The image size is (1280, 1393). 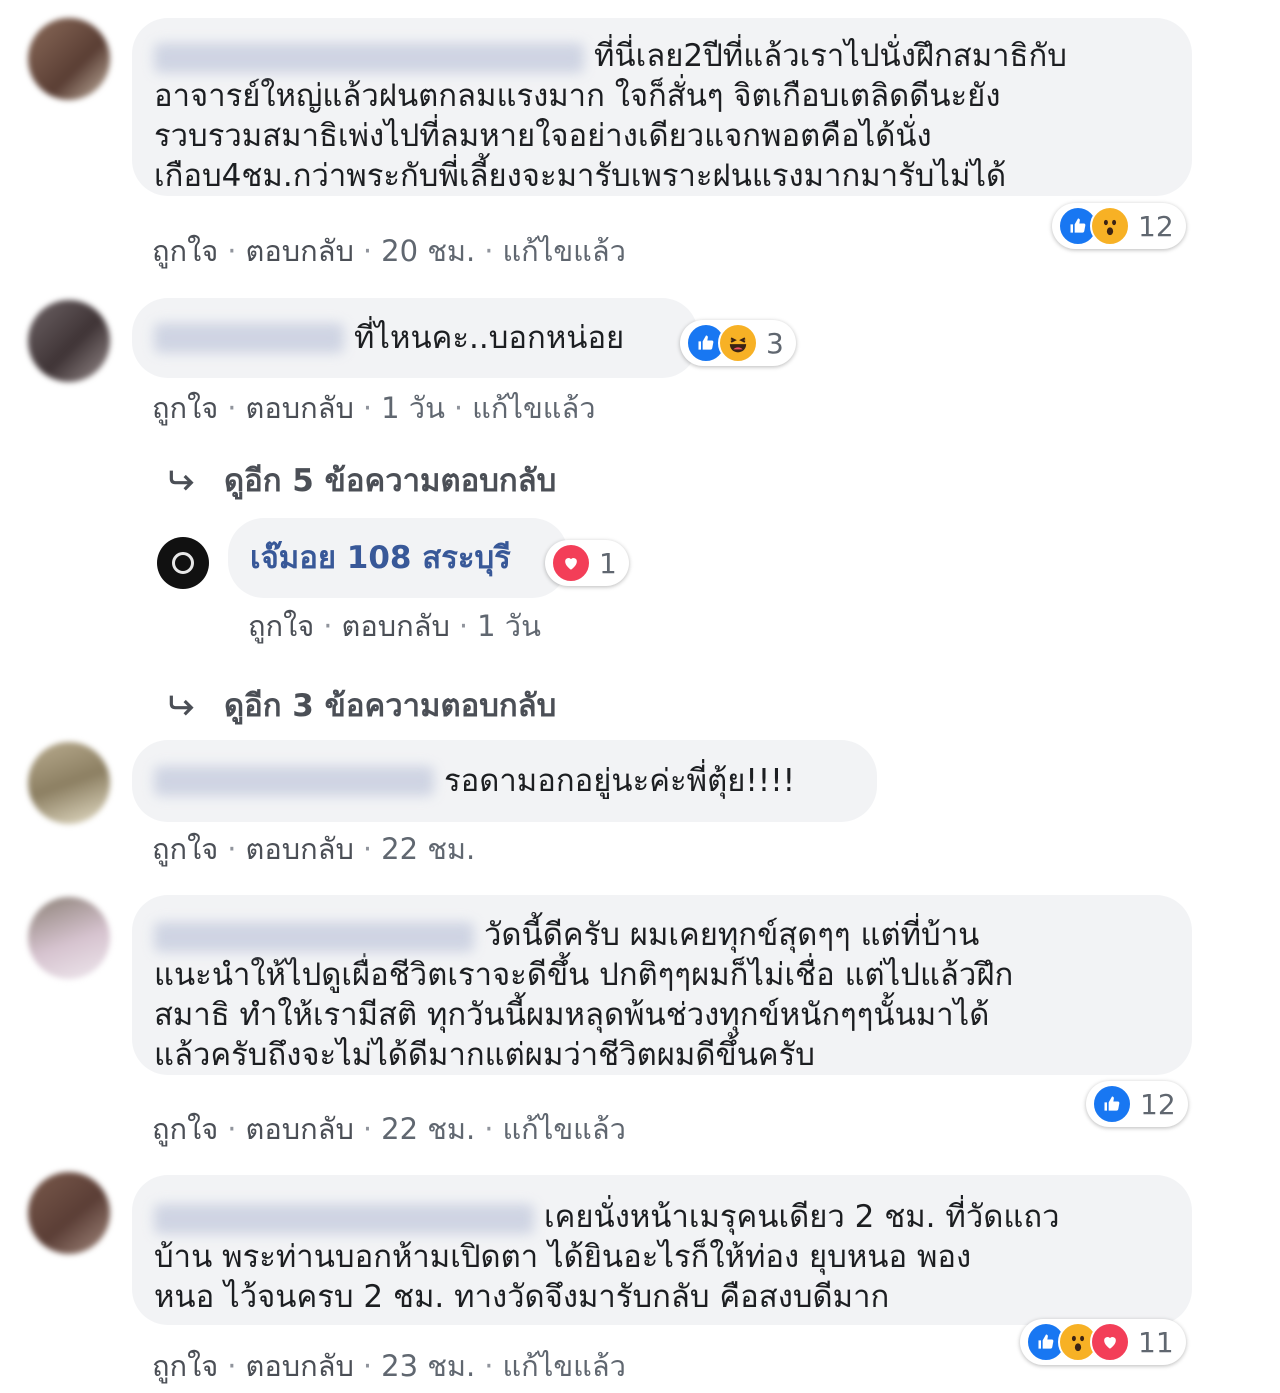 I want to click on comment-text: ที่ไหนคะ..บอกหน่อย, so click(x=489, y=338).